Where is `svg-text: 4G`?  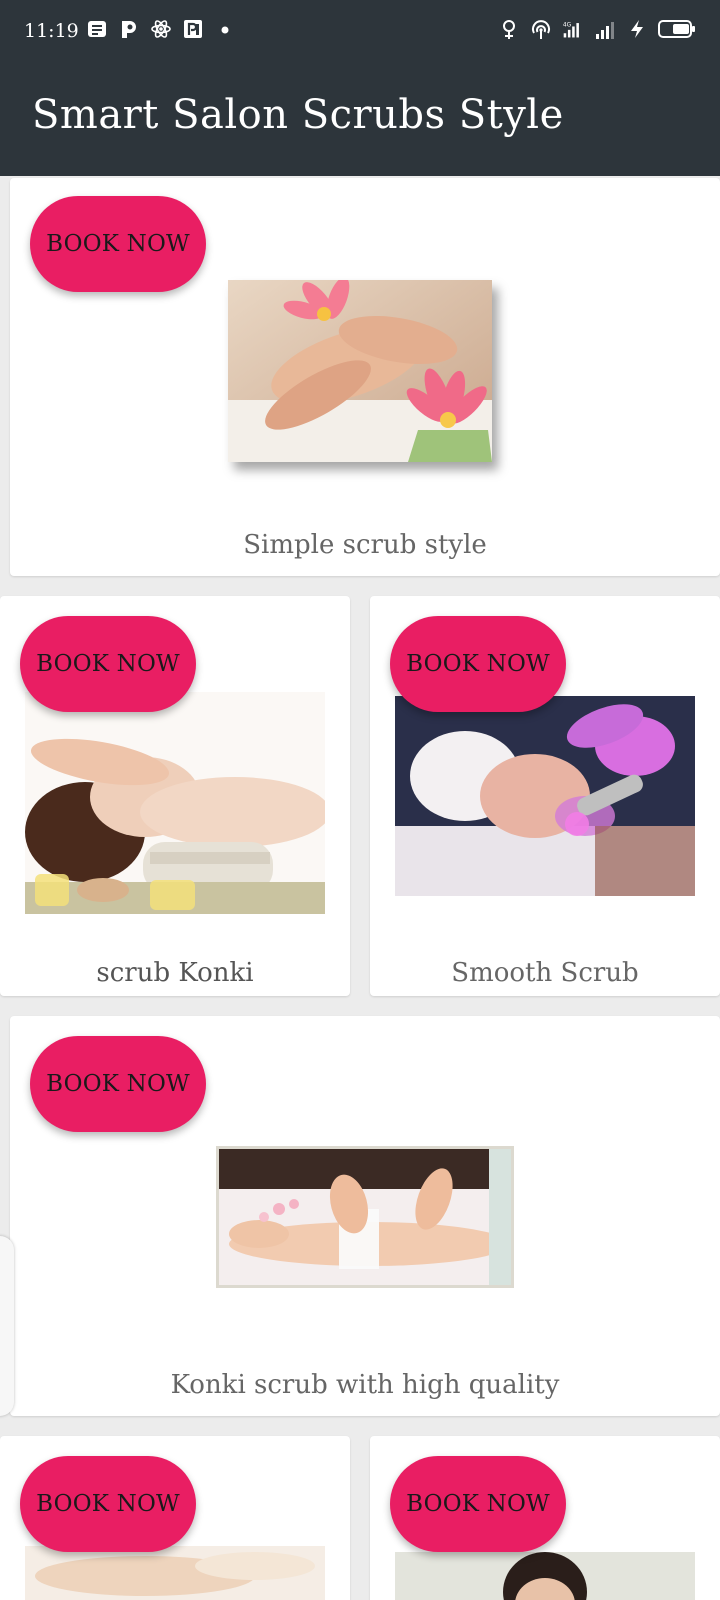
svg-text: 4G is located at coordinates (567, 25).